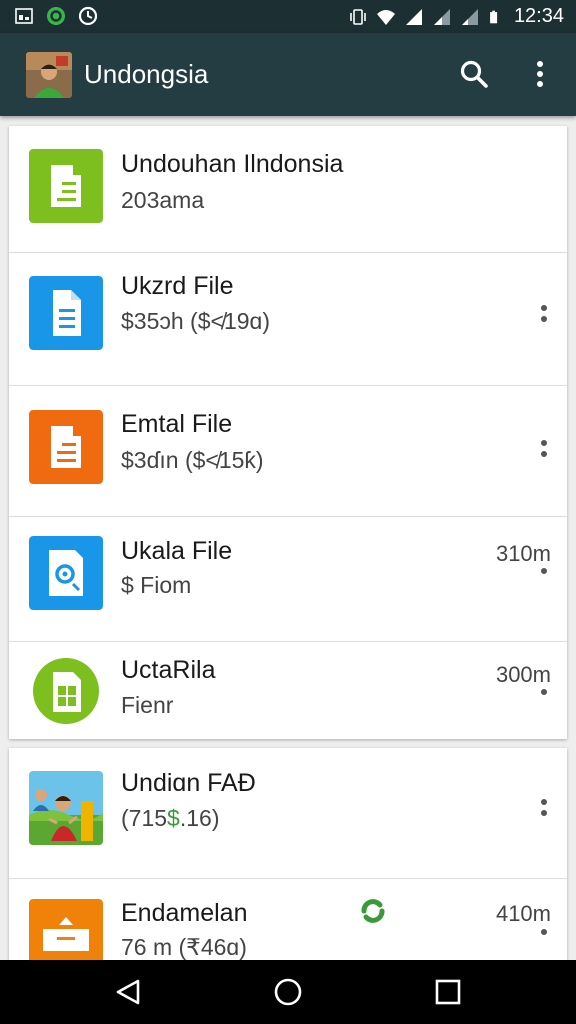 The height and width of the screenshot is (1024, 576). I want to click on list-item-size: 410m, so click(523, 913).